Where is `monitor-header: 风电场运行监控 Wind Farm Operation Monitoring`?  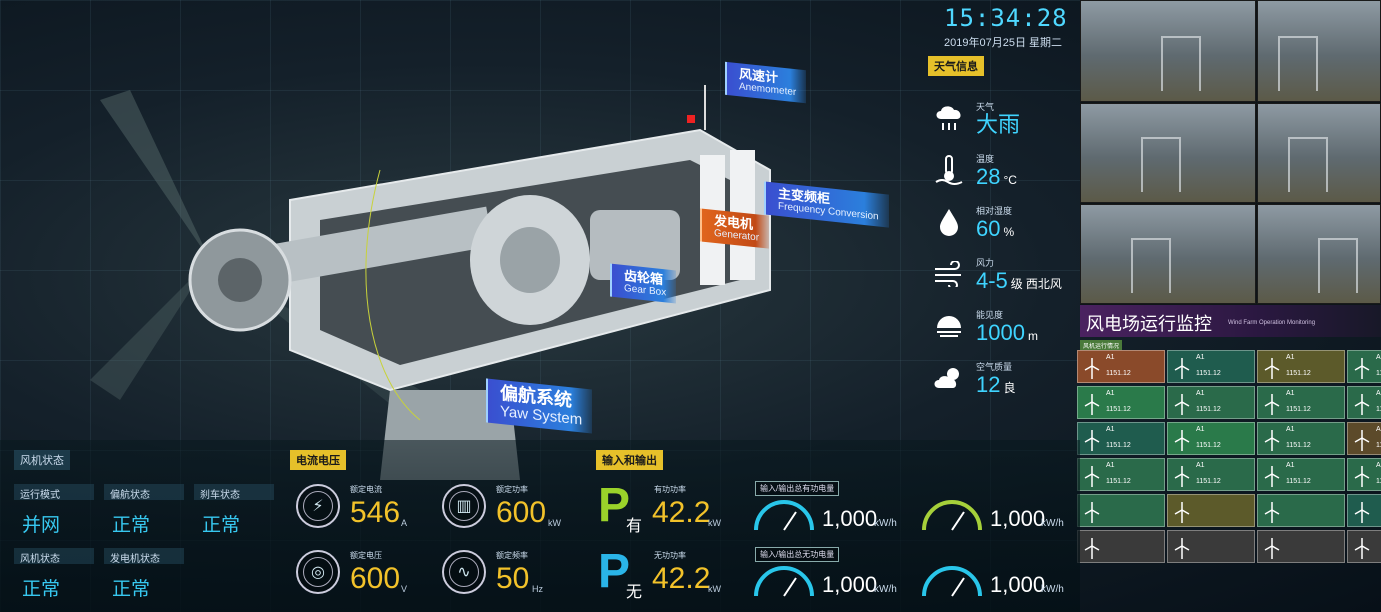
monitor-header: 风电场运行监控 Wind Farm Operation Monitoring is located at coordinates (1230, 321).